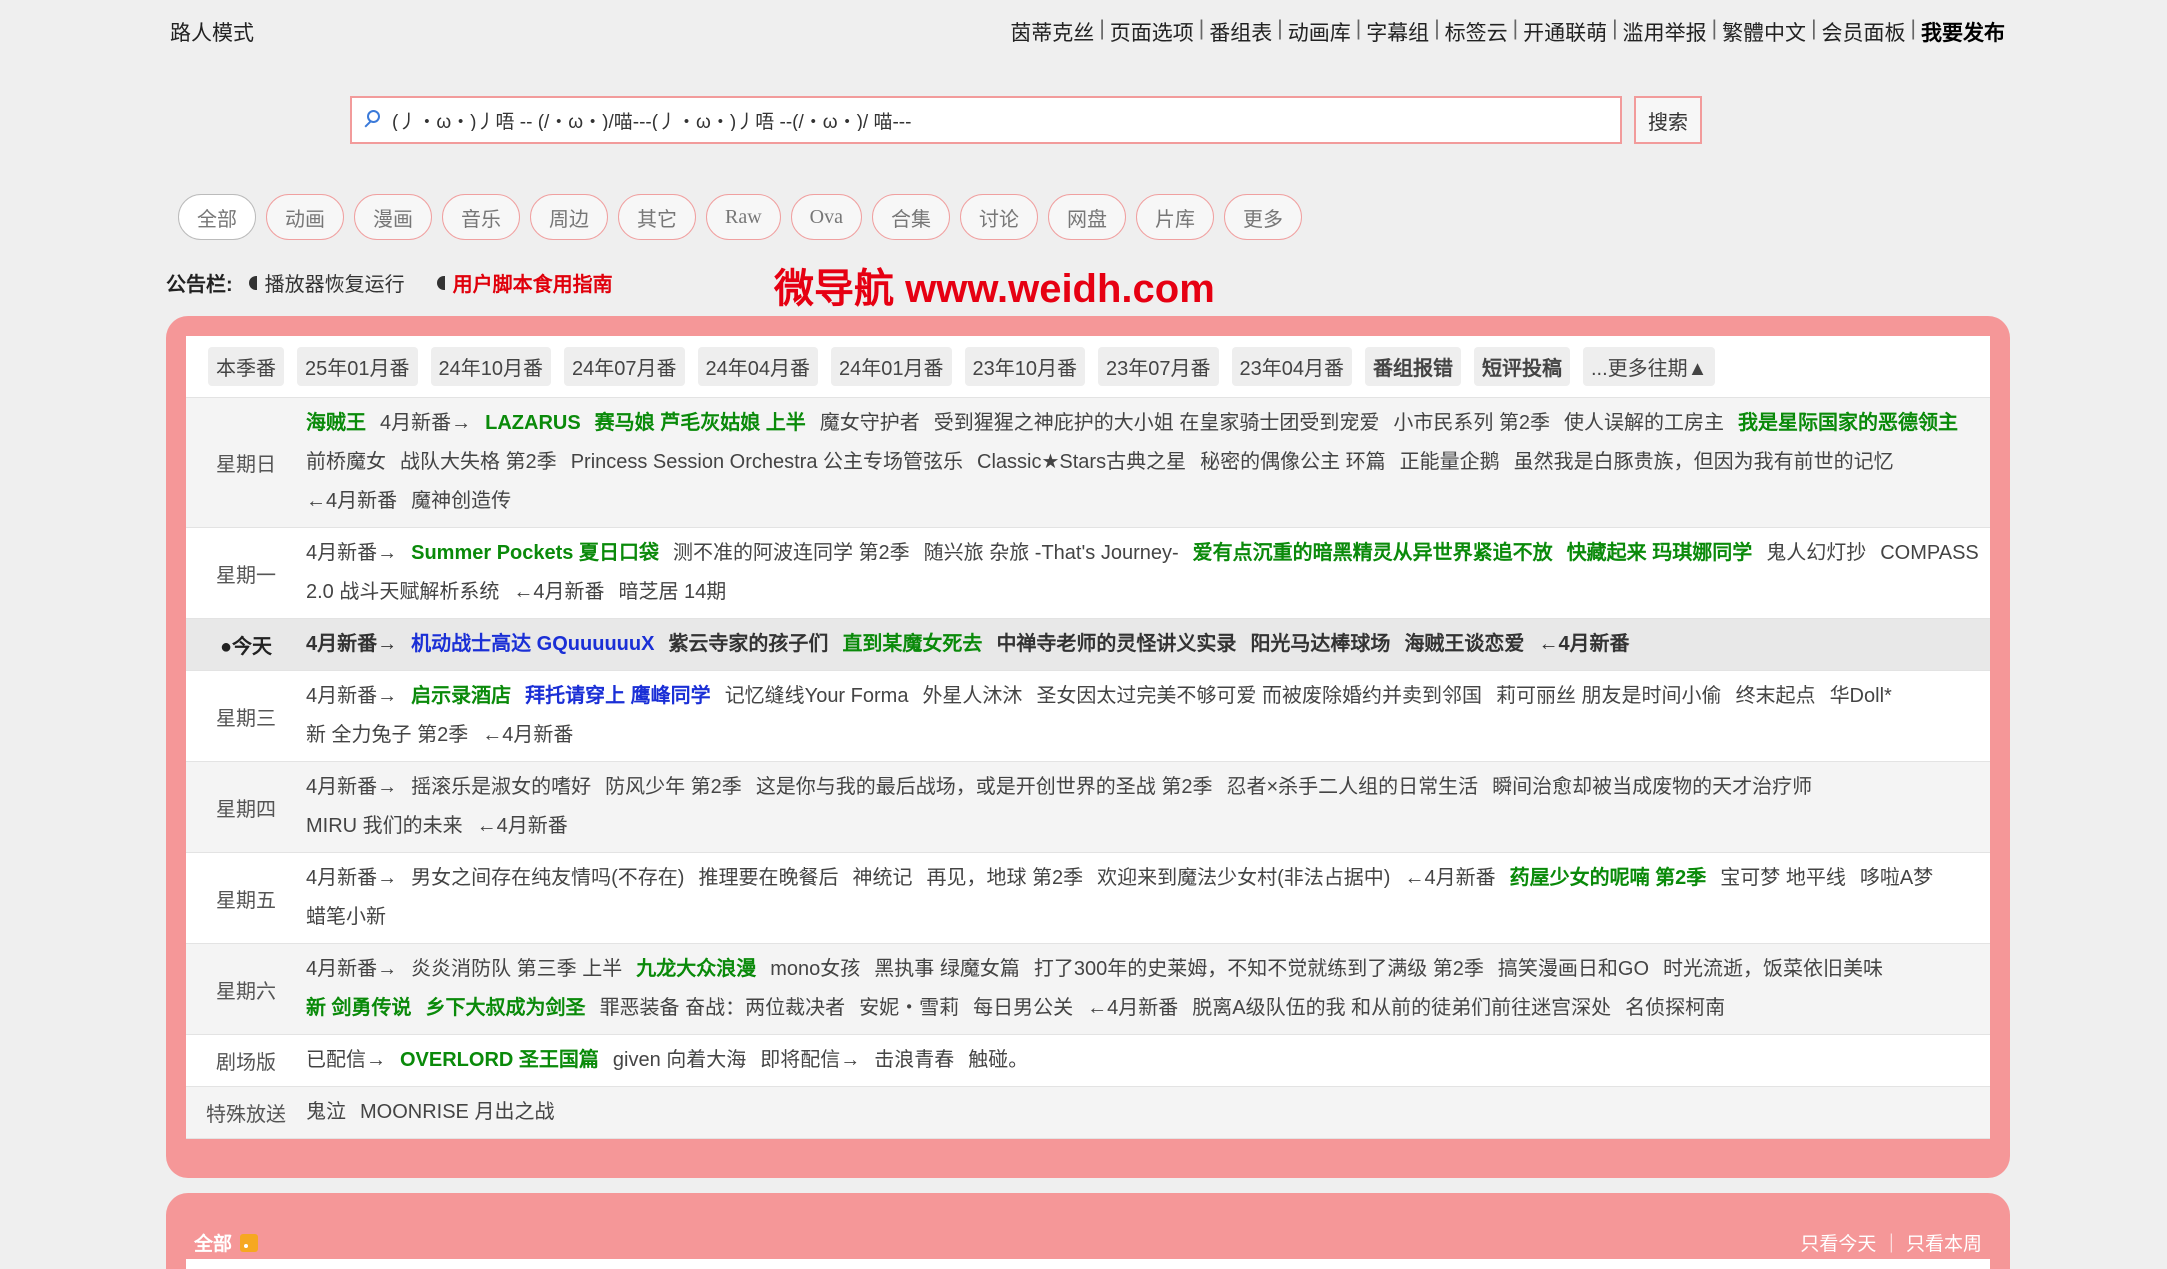 This screenshot has width=2167, height=1269. What do you see at coordinates (305, 217) in the screenshot?
I see `category-tab: 动画` at bounding box center [305, 217].